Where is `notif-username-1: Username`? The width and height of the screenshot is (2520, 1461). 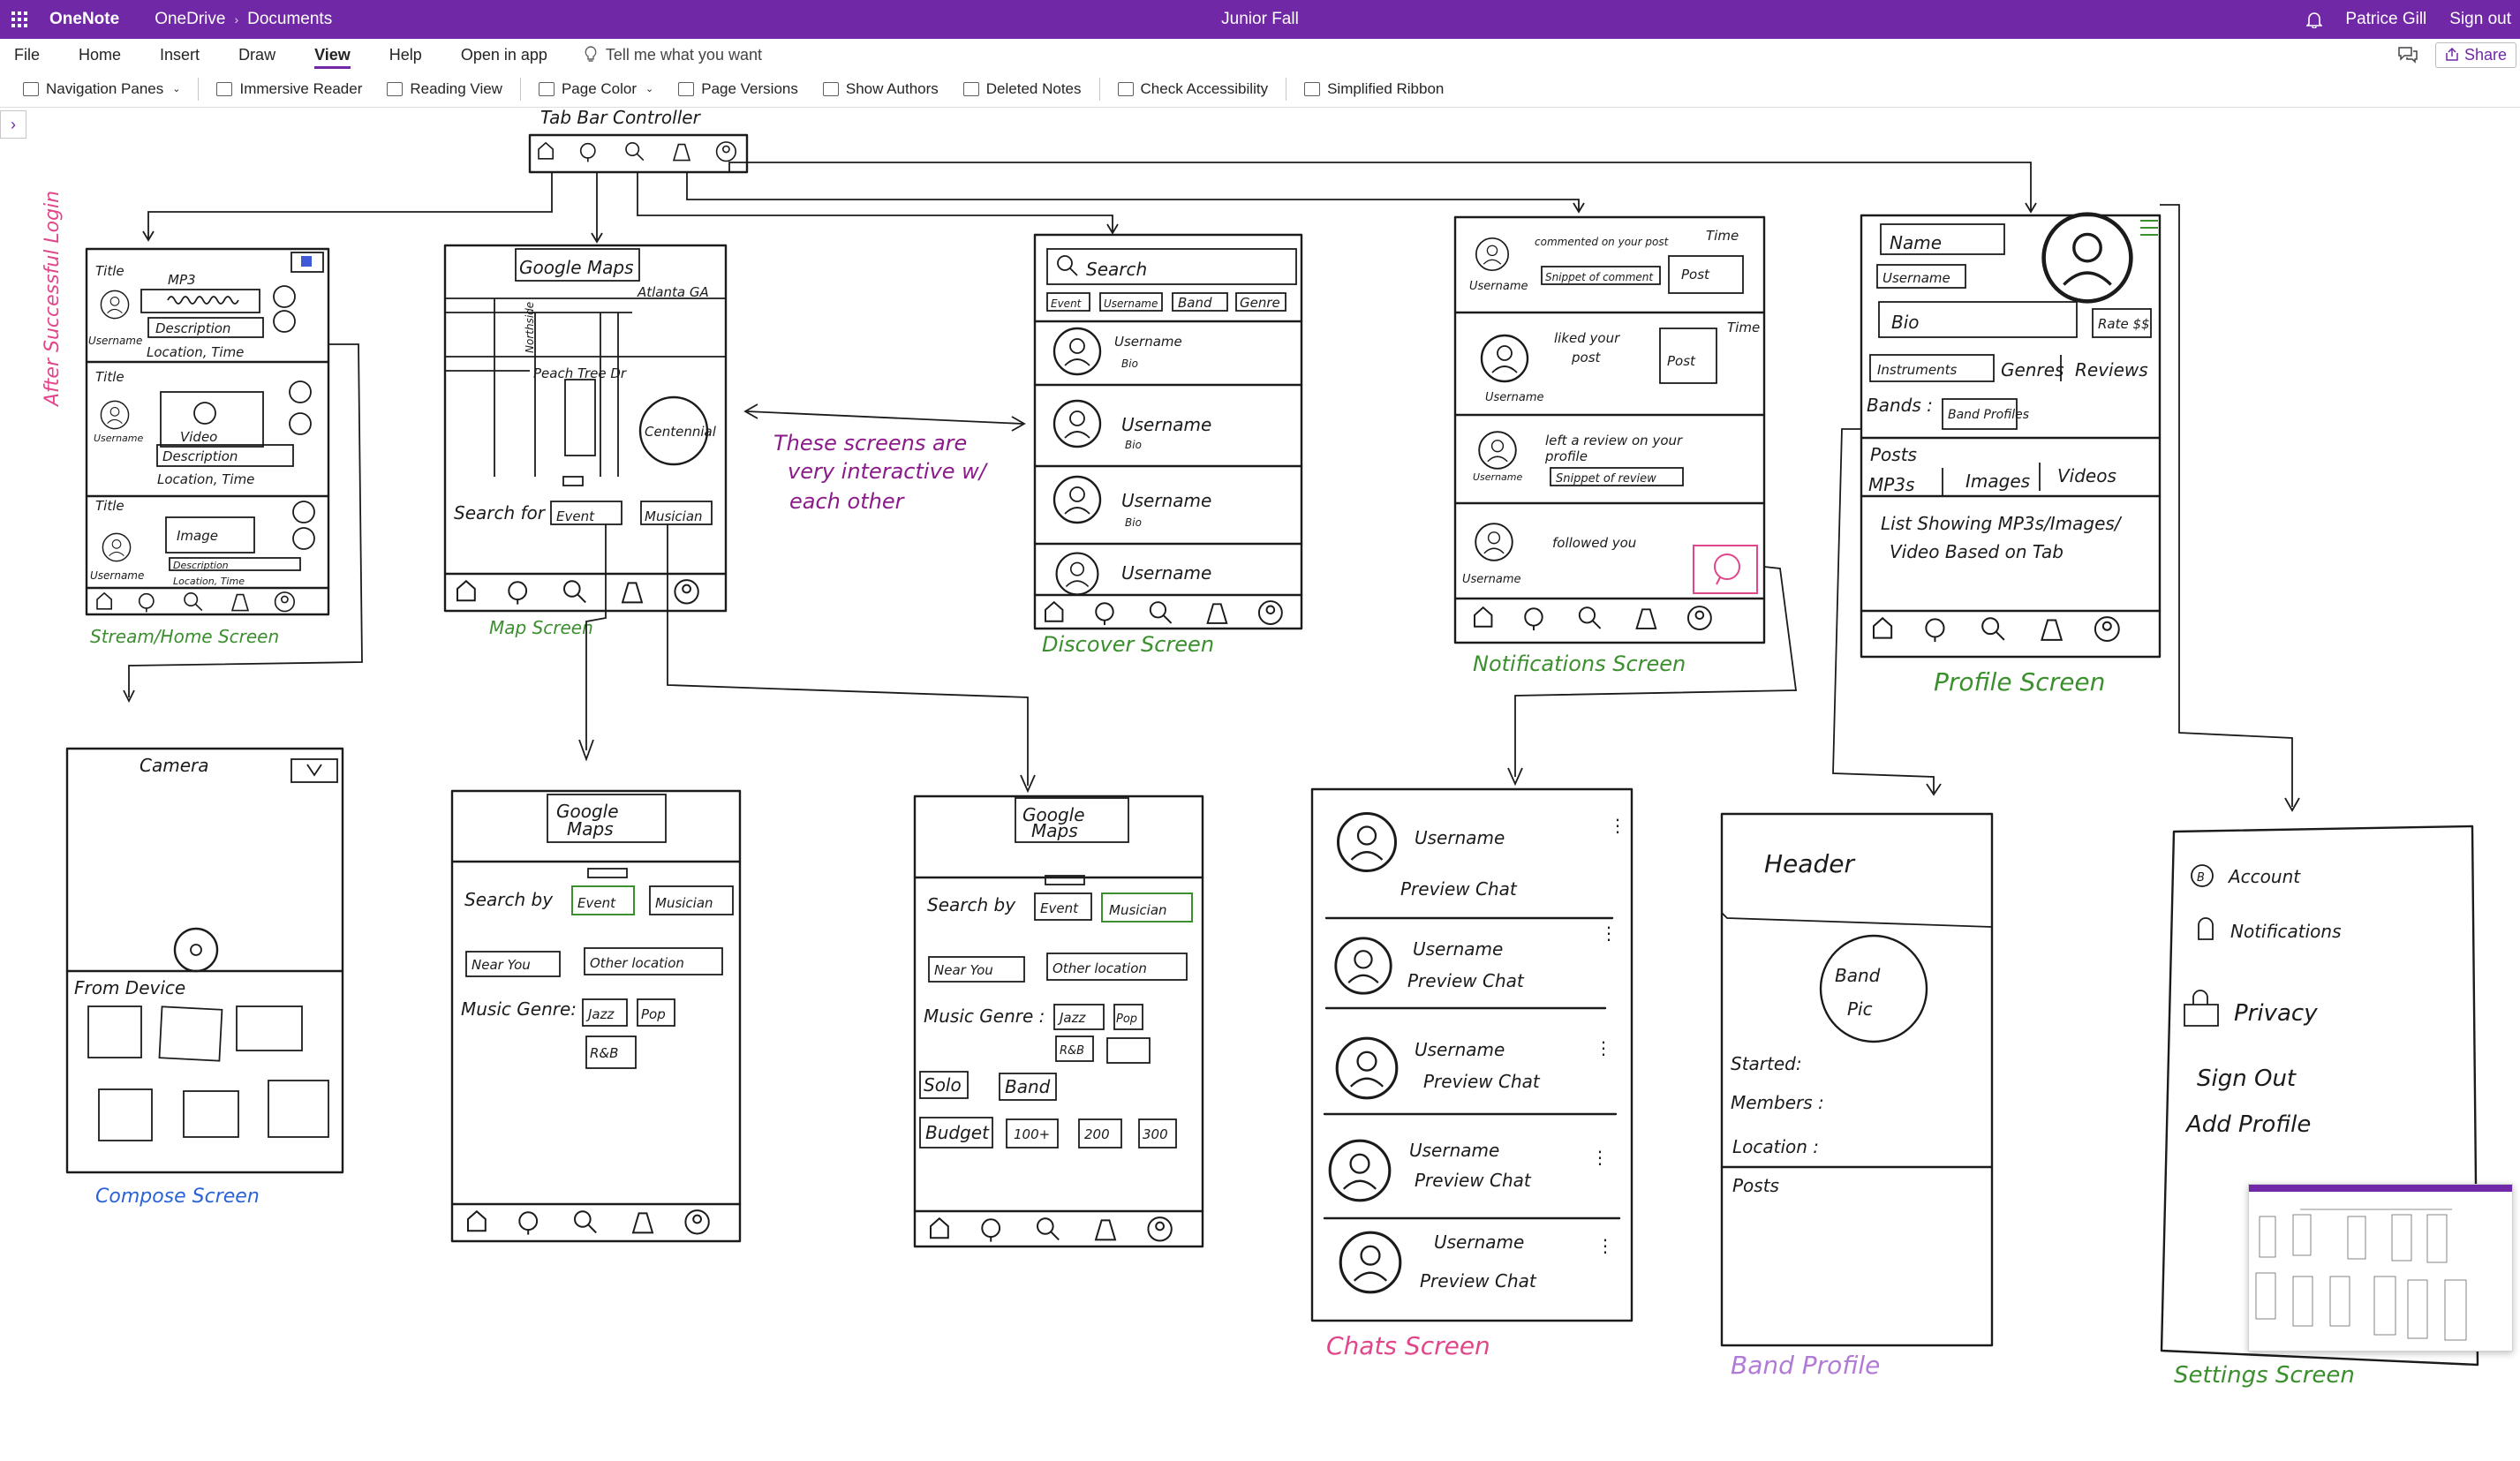
notif-username-1: Username is located at coordinates (1498, 286).